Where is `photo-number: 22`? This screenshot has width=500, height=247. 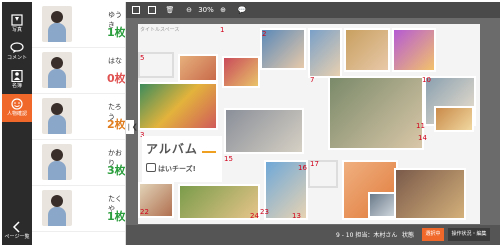
photo-number: 22 is located at coordinates (144, 212).